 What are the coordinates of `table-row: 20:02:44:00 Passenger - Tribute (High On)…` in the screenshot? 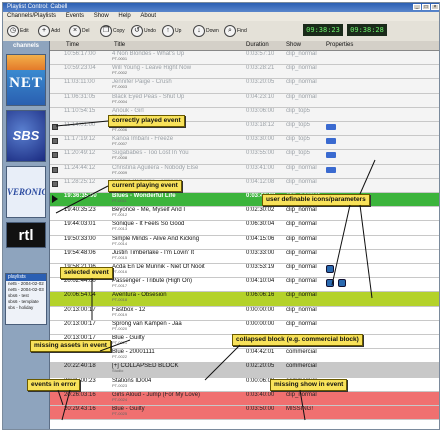 It's located at (244, 285).